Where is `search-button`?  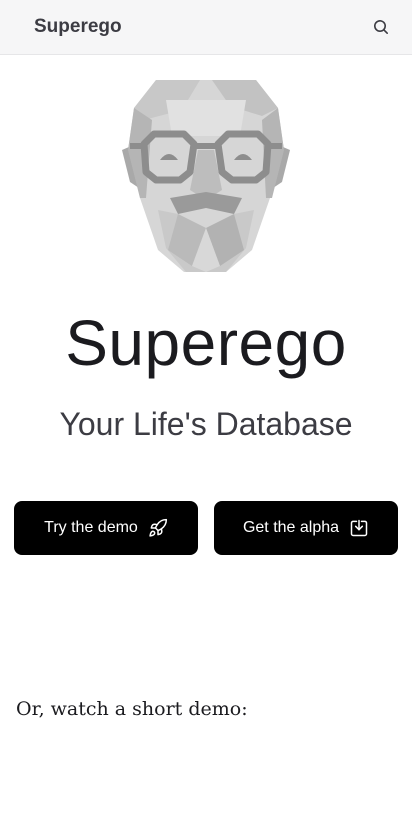
search-button is located at coordinates (381, 27).